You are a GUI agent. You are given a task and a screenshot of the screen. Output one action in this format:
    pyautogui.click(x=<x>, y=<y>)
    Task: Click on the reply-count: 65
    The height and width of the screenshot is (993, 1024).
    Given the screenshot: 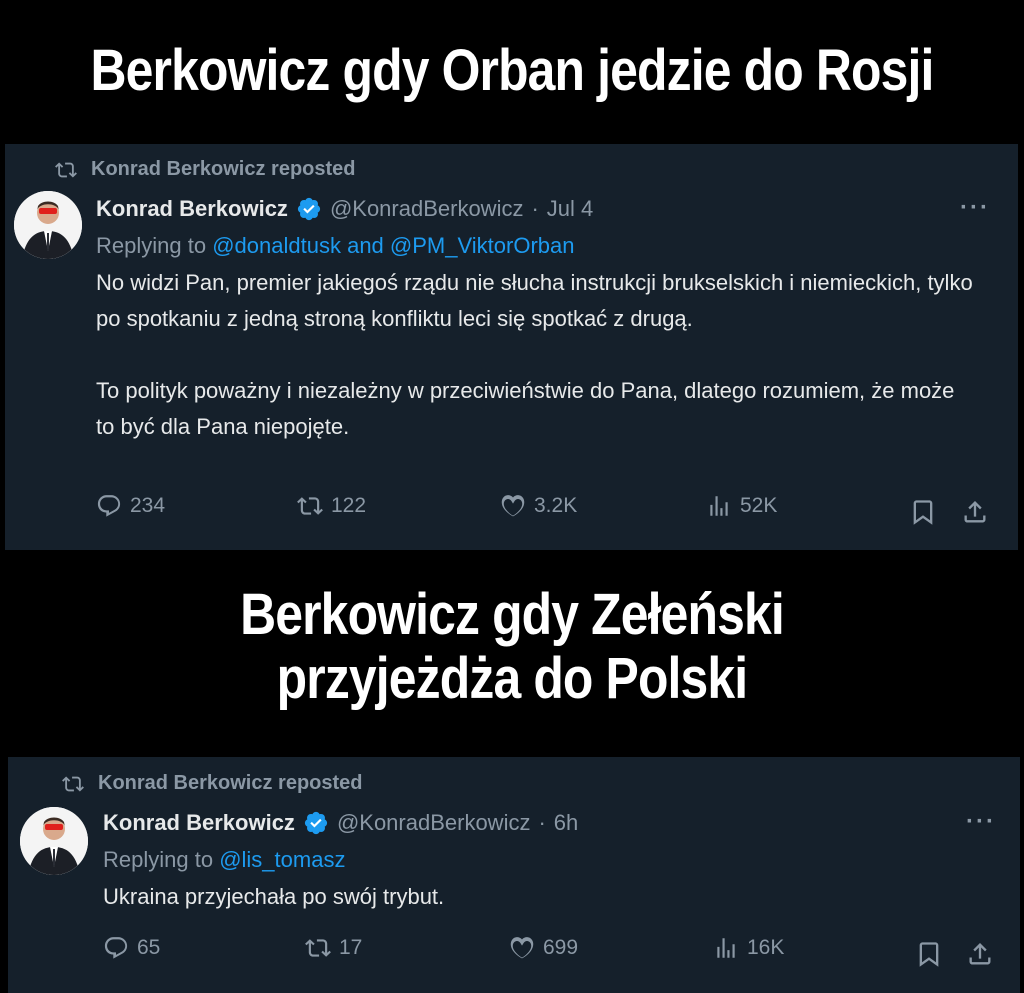 What is the action you would take?
    pyautogui.click(x=149, y=947)
    